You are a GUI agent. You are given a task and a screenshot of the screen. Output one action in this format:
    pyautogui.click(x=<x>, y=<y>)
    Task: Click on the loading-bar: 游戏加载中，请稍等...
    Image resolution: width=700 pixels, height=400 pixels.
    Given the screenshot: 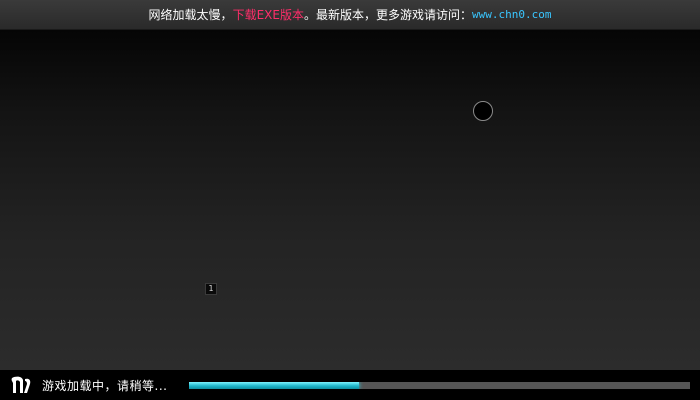 What is the action you would take?
    pyautogui.click(x=350, y=385)
    